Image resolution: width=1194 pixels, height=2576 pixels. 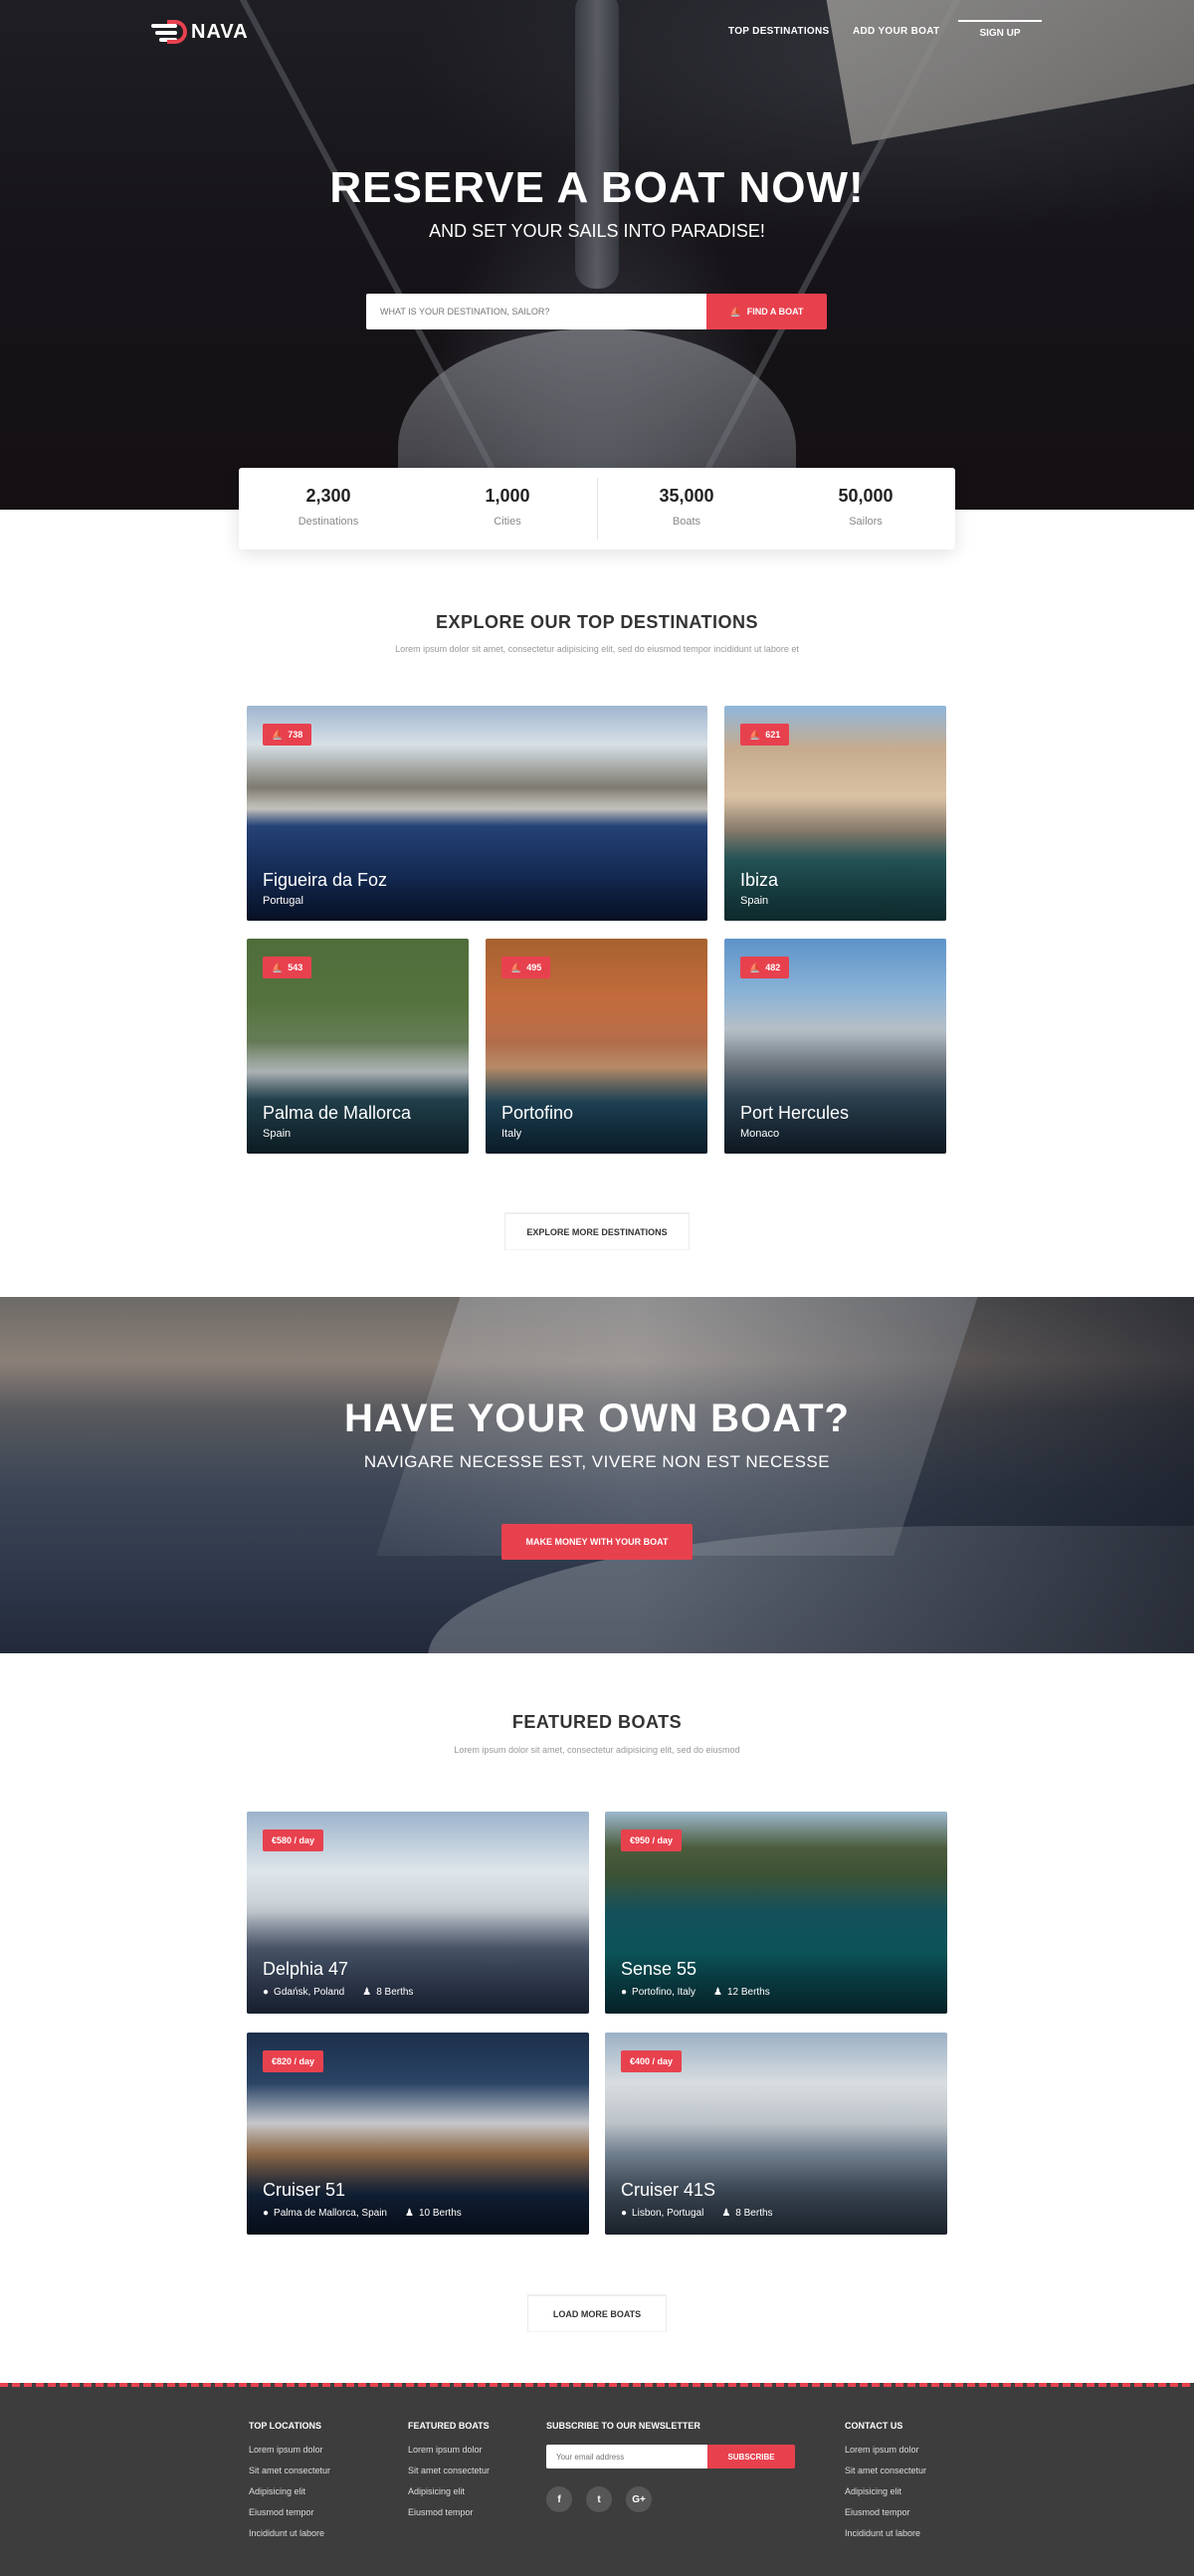 What do you see at coordinates (686, 522) in the screenshot?
I see `stat-label: Boats` at bounding box center [686, 522].